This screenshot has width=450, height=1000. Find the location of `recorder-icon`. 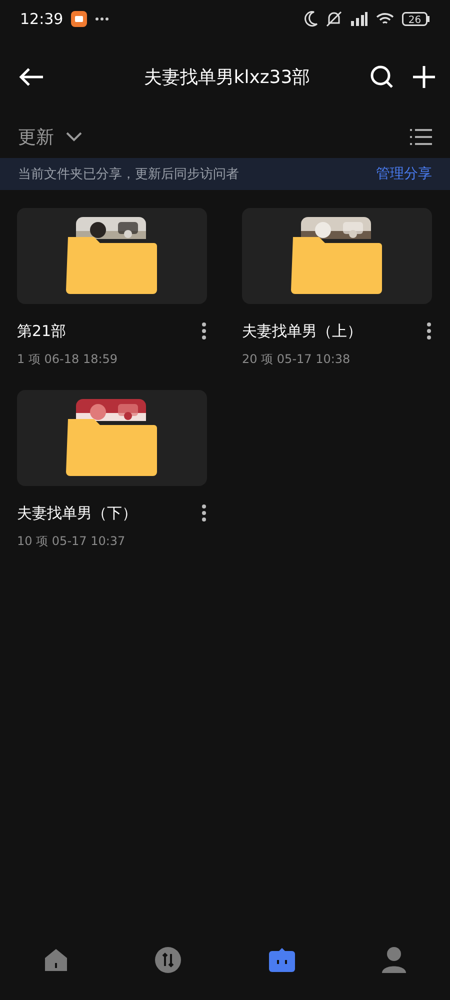

recorder-icon is located at coordinates (79, 19).